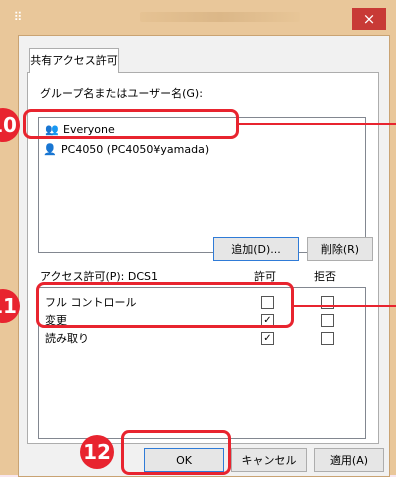  What do you see at coordinates (269, 460) in the screenshot?
I see `cancel-button: キャンセル` at bounding box center [269, 460].